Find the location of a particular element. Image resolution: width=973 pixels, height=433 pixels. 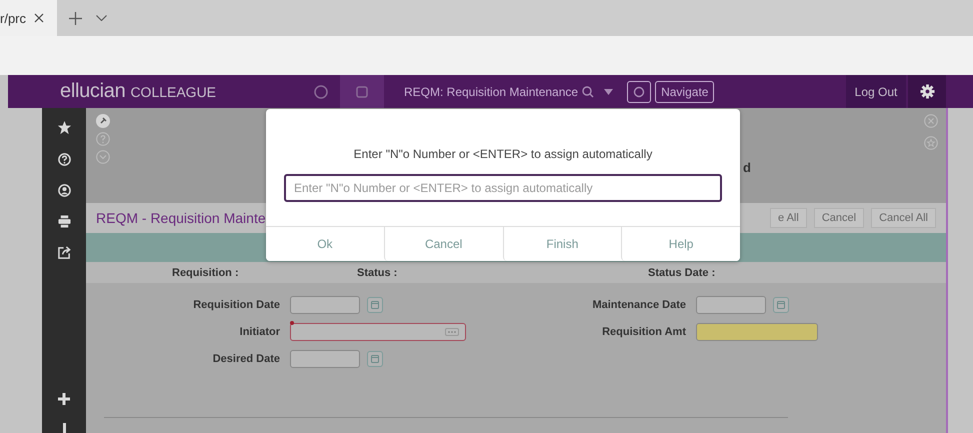

form-name: REQM - Requisition Mainte is located at coordinates (181, 218).